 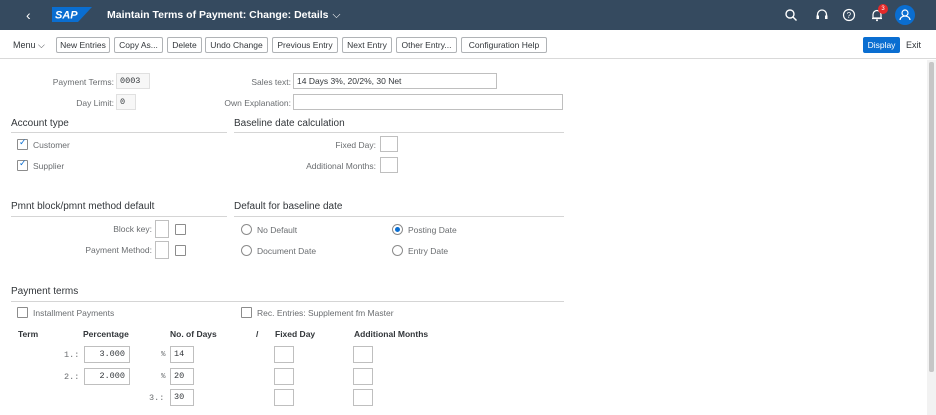 What do you see at coordinates (236, 45) in the screenshot?
I see `undo-change-button: Undo Change` at bounding box center [236, 45].